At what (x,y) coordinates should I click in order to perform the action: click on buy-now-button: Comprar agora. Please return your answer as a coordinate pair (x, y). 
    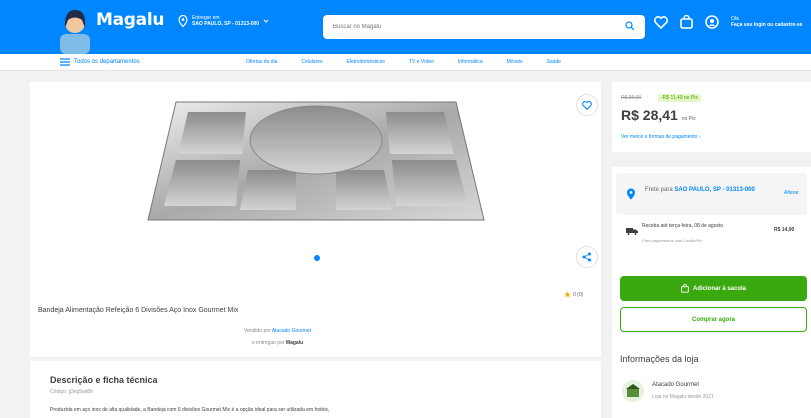
    Looking at the image, I should click on (713, 319).